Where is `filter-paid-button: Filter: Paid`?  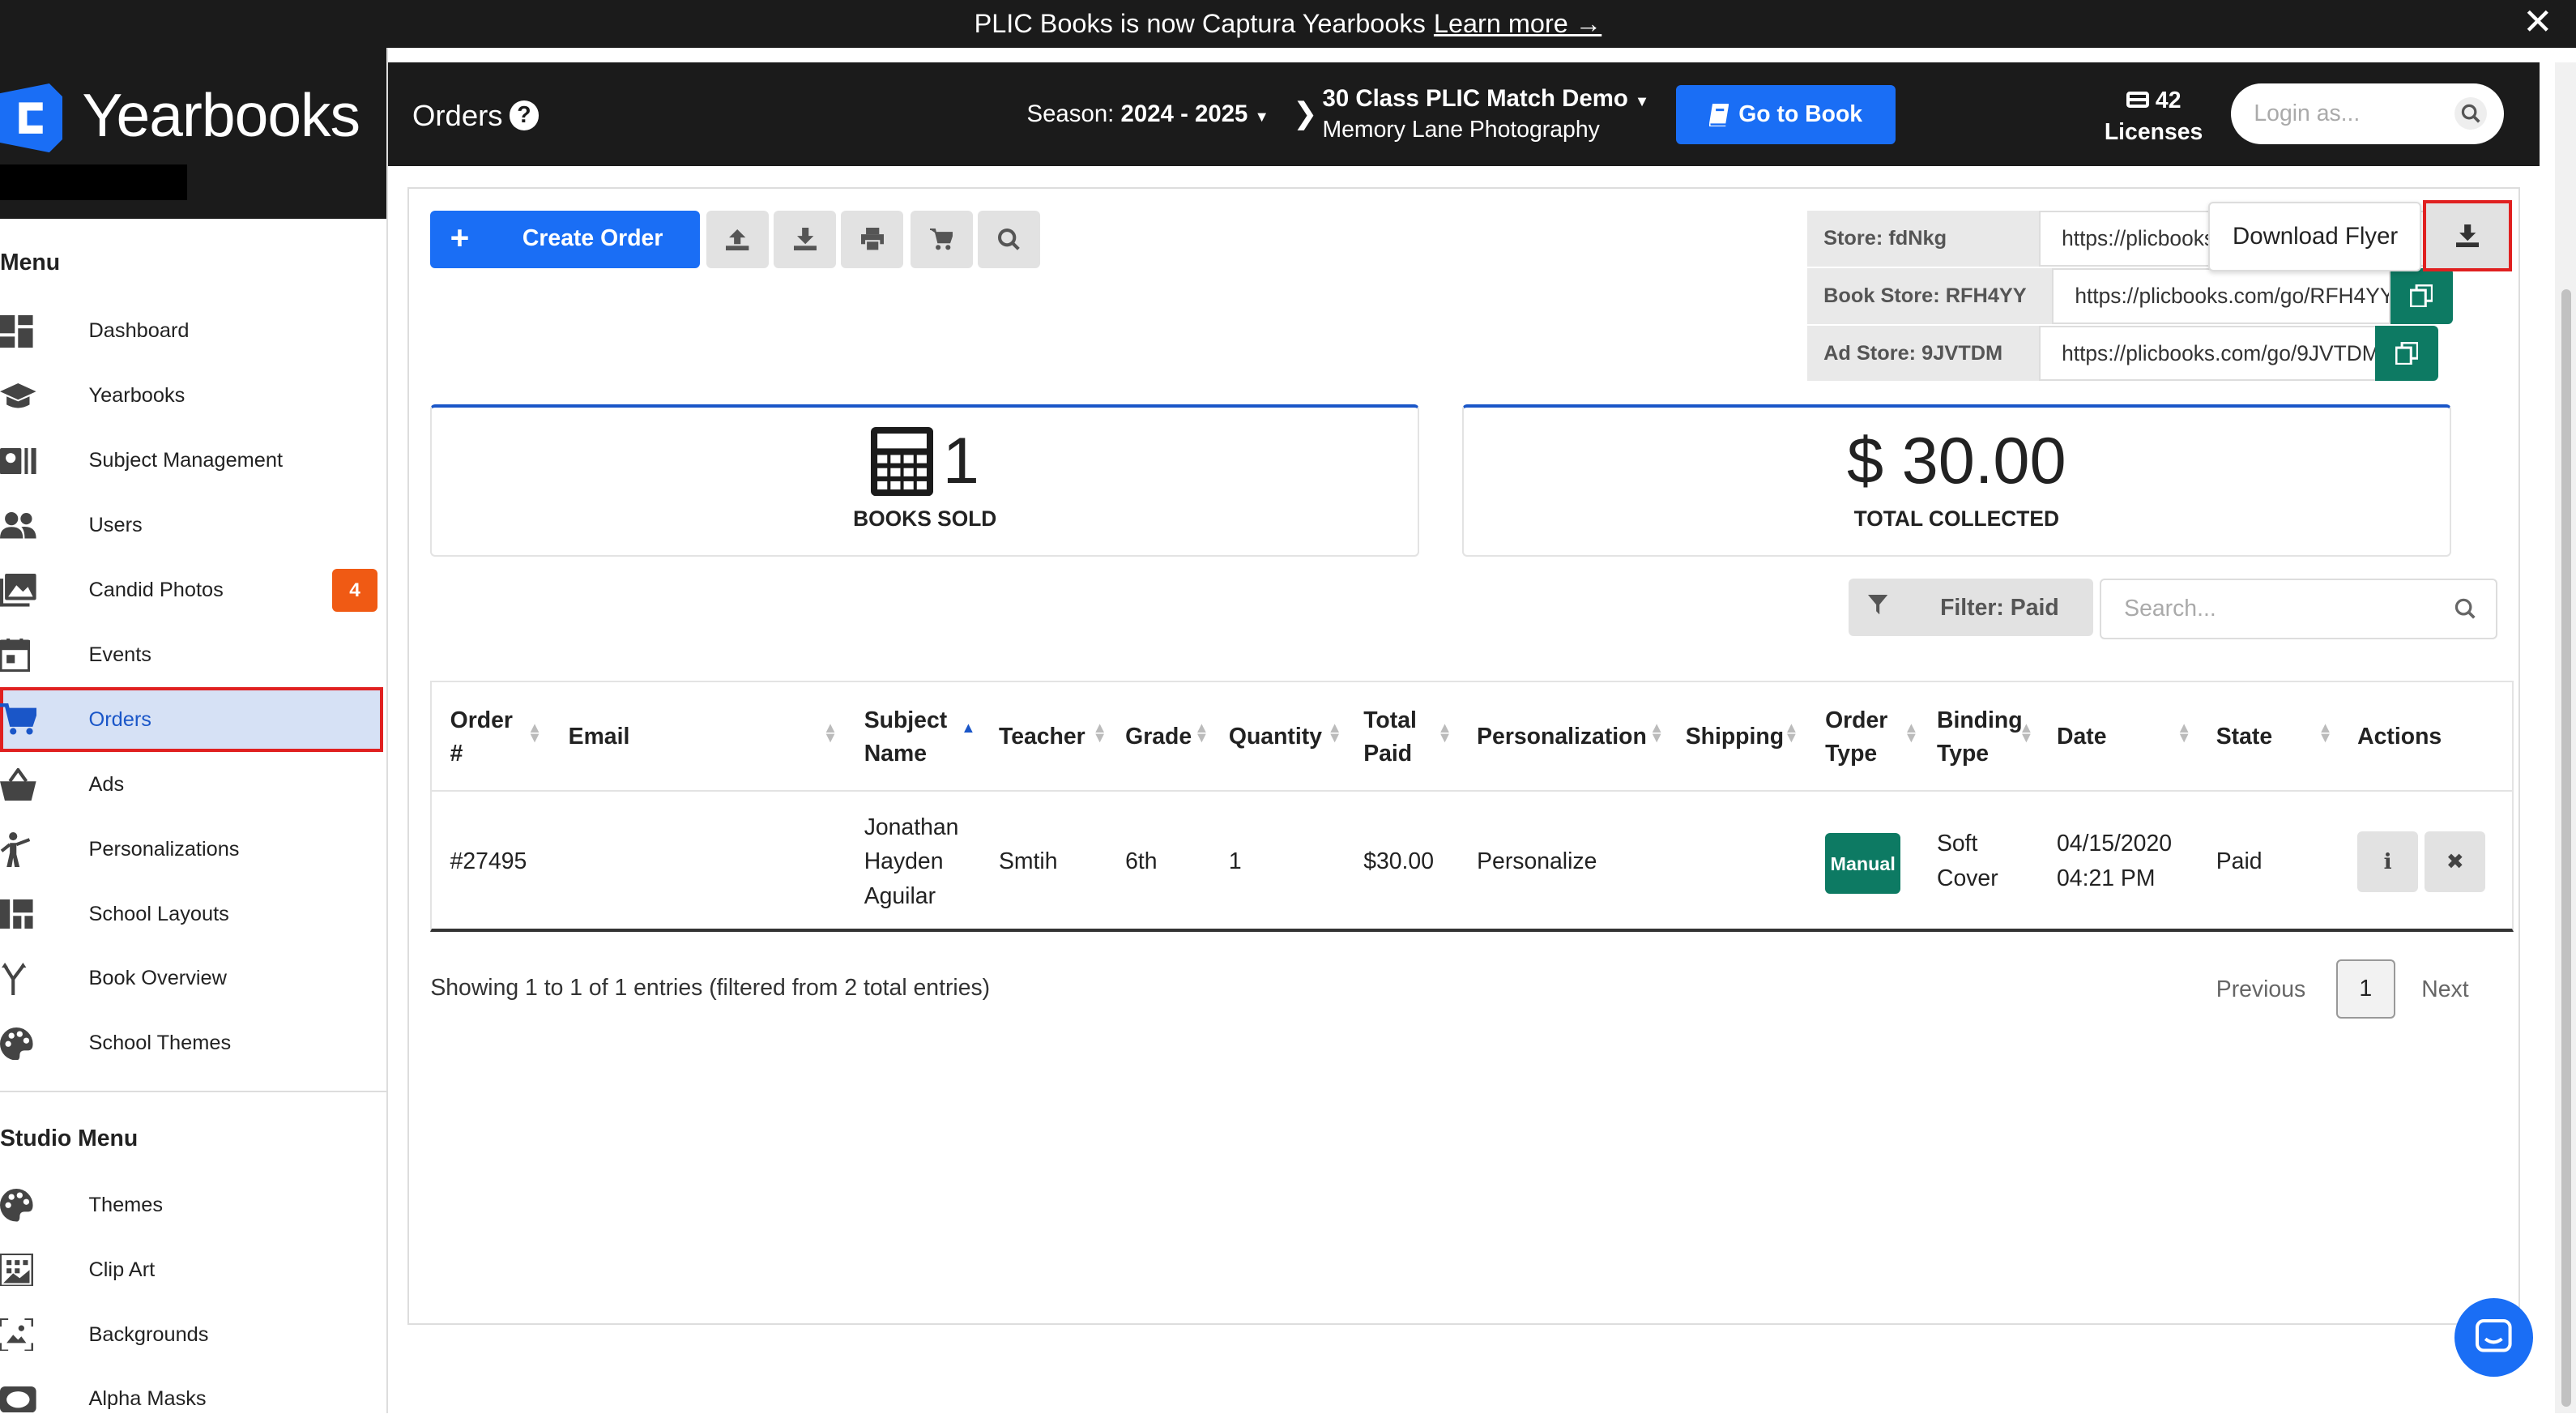
filter-paid-button: Filter: Paid is located at coordinates (1971, 607).